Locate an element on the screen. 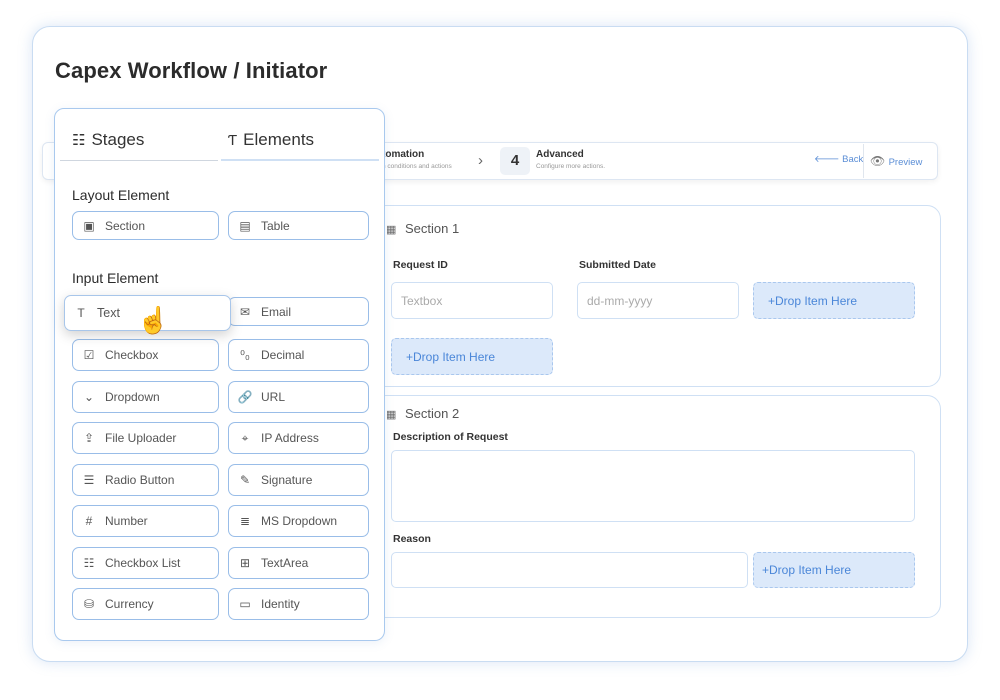  element-label: Radio Button is located at coordinates (140, 480).